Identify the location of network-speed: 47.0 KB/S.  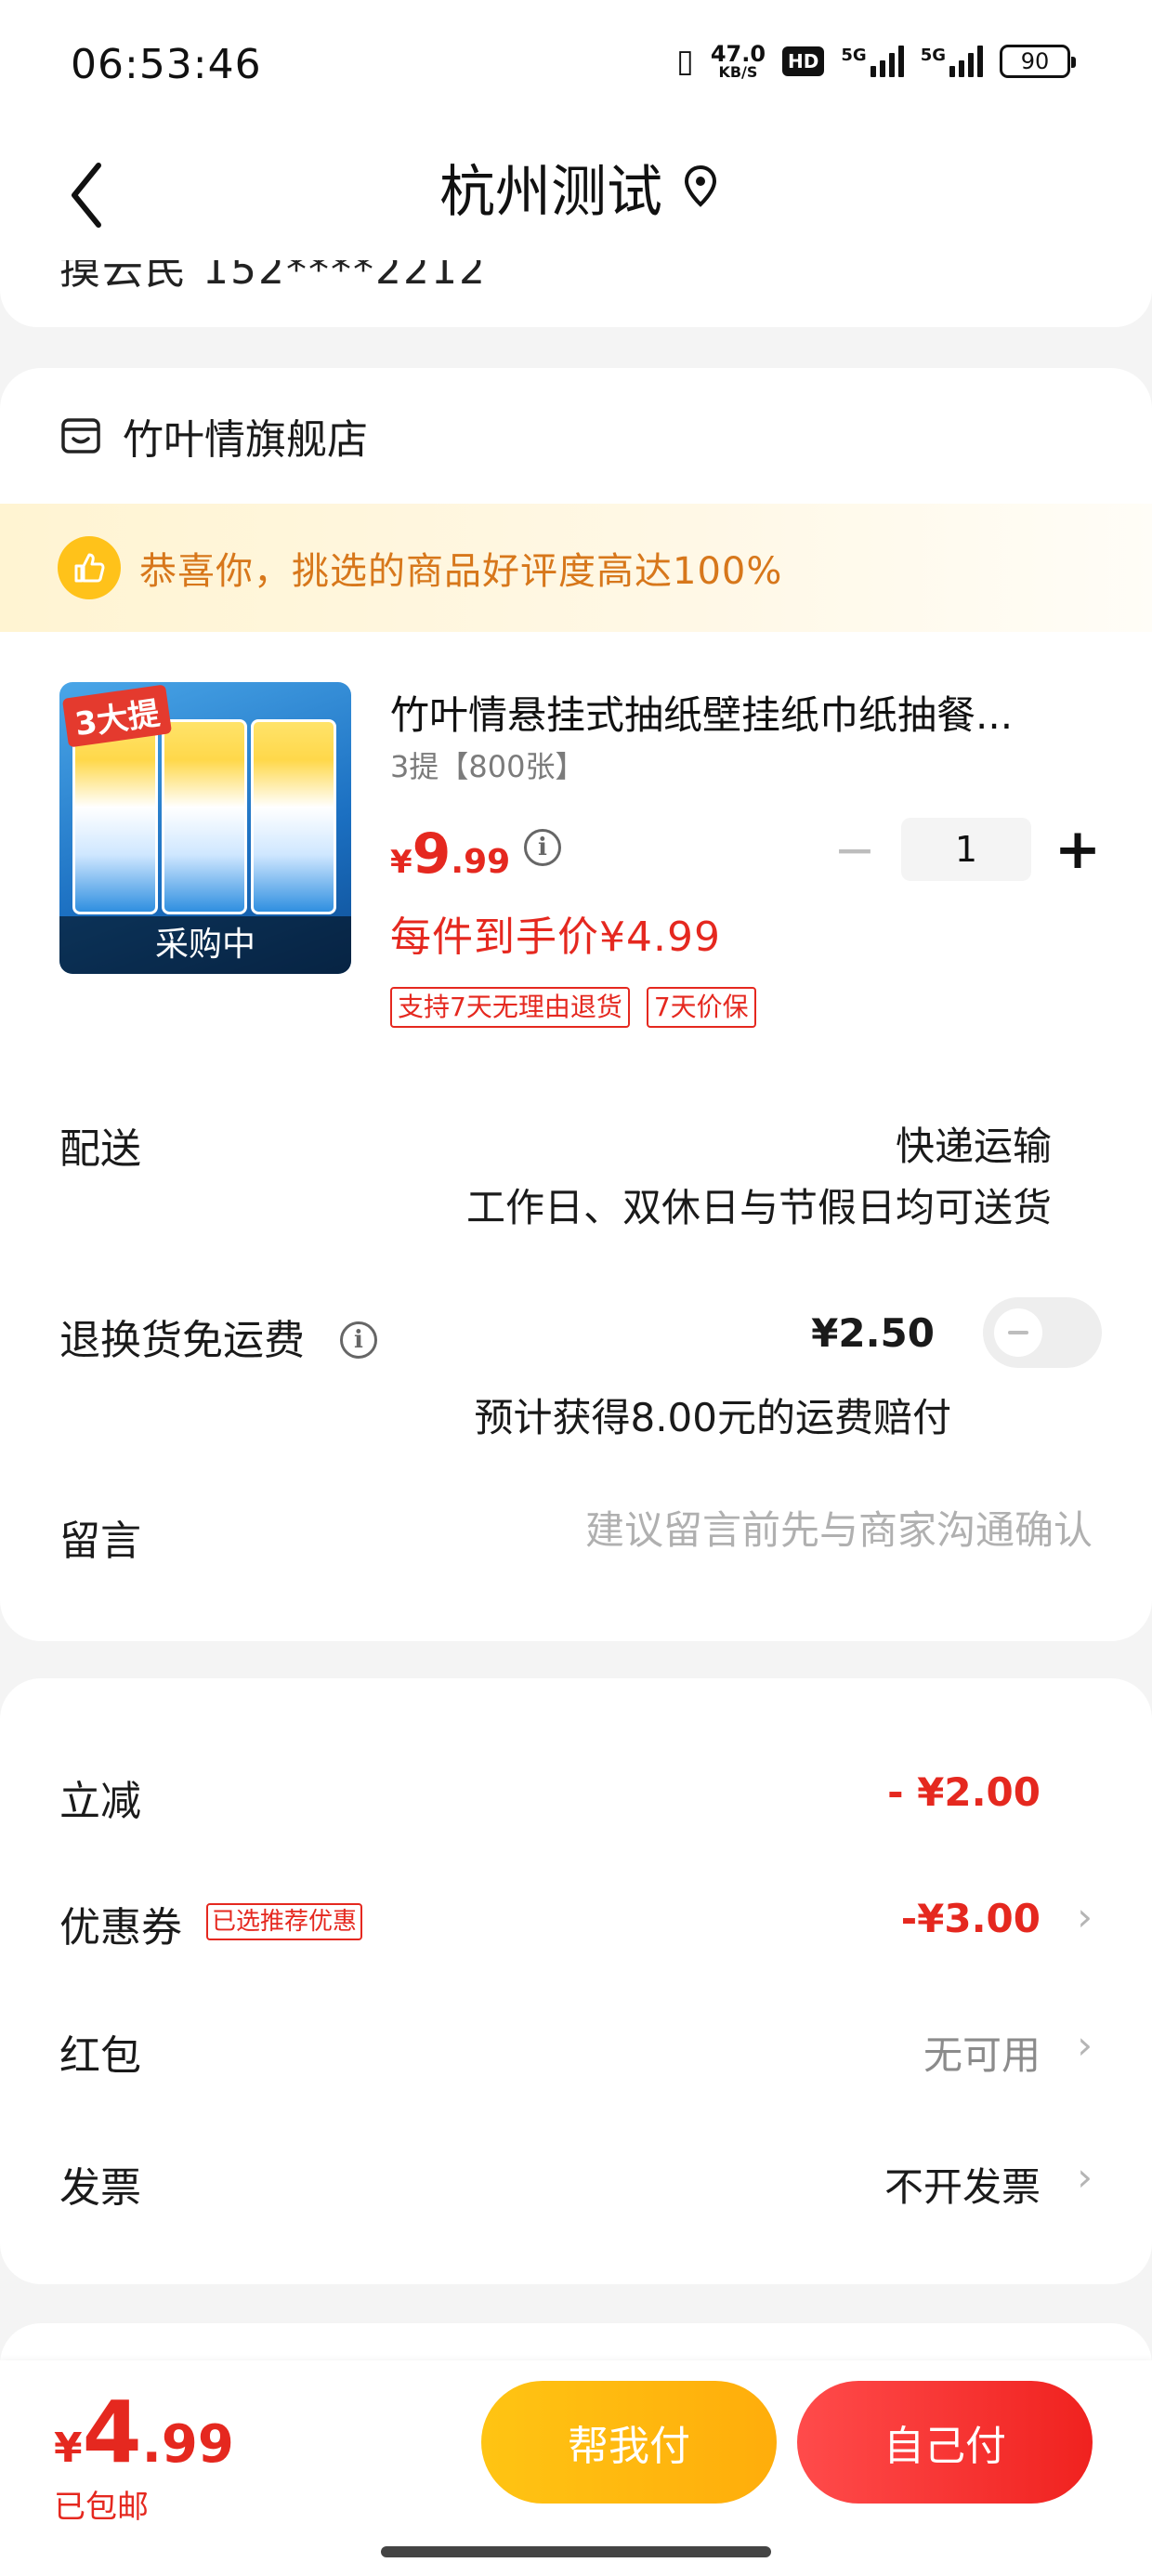
(738, 61).